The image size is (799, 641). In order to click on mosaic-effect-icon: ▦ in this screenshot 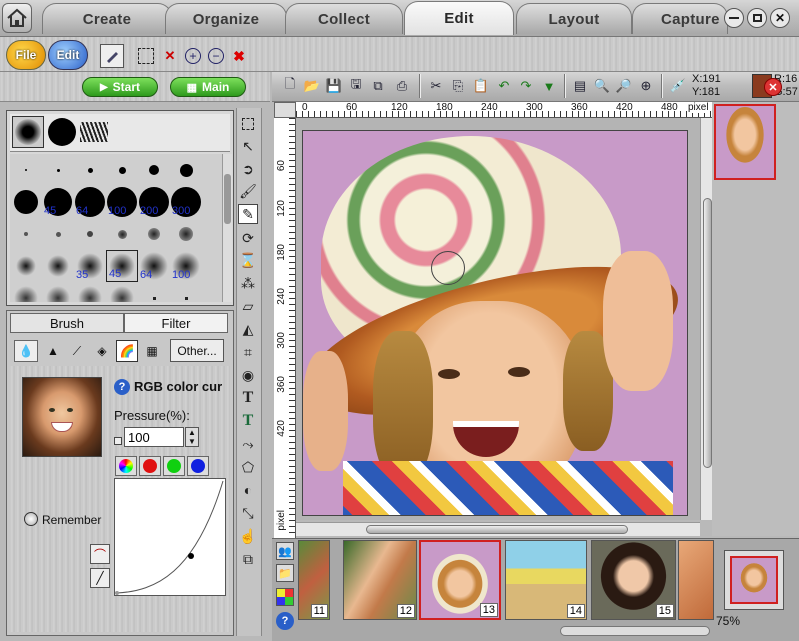, I will do `click(152, 351)`.